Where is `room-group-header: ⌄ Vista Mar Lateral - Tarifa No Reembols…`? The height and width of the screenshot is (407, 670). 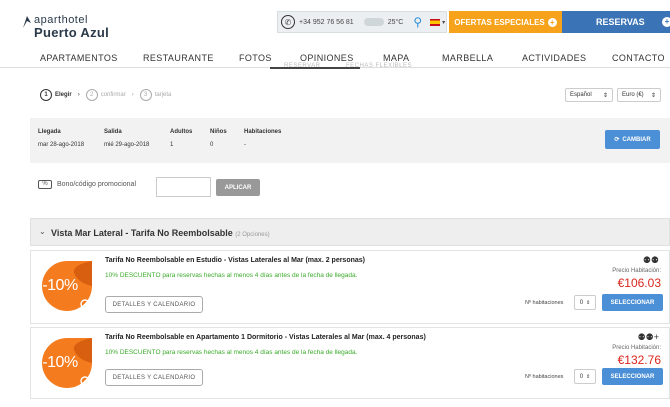
room-group-header: ⌄ Vista Mar Lateral - Tarifa No Reembols… is located at coordinates (350, 232).